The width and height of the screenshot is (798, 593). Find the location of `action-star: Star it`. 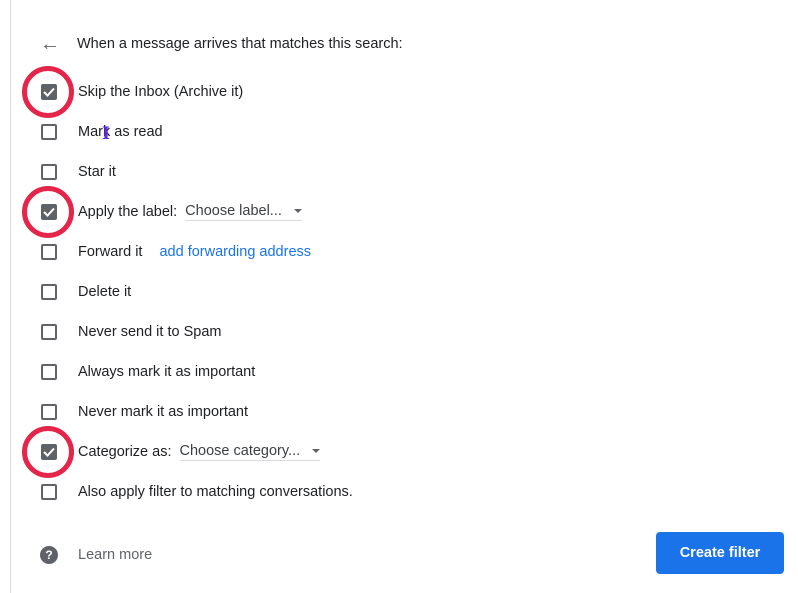

action-star: Star it is located at coordinates (77, 172).